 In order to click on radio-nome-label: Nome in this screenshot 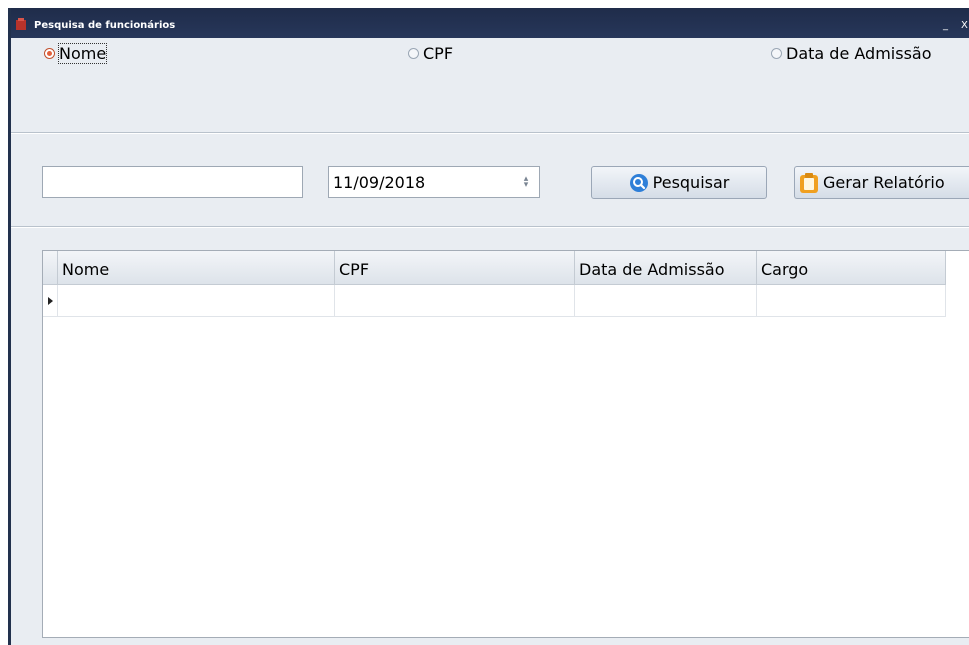, I will do `click(82, 53)`.